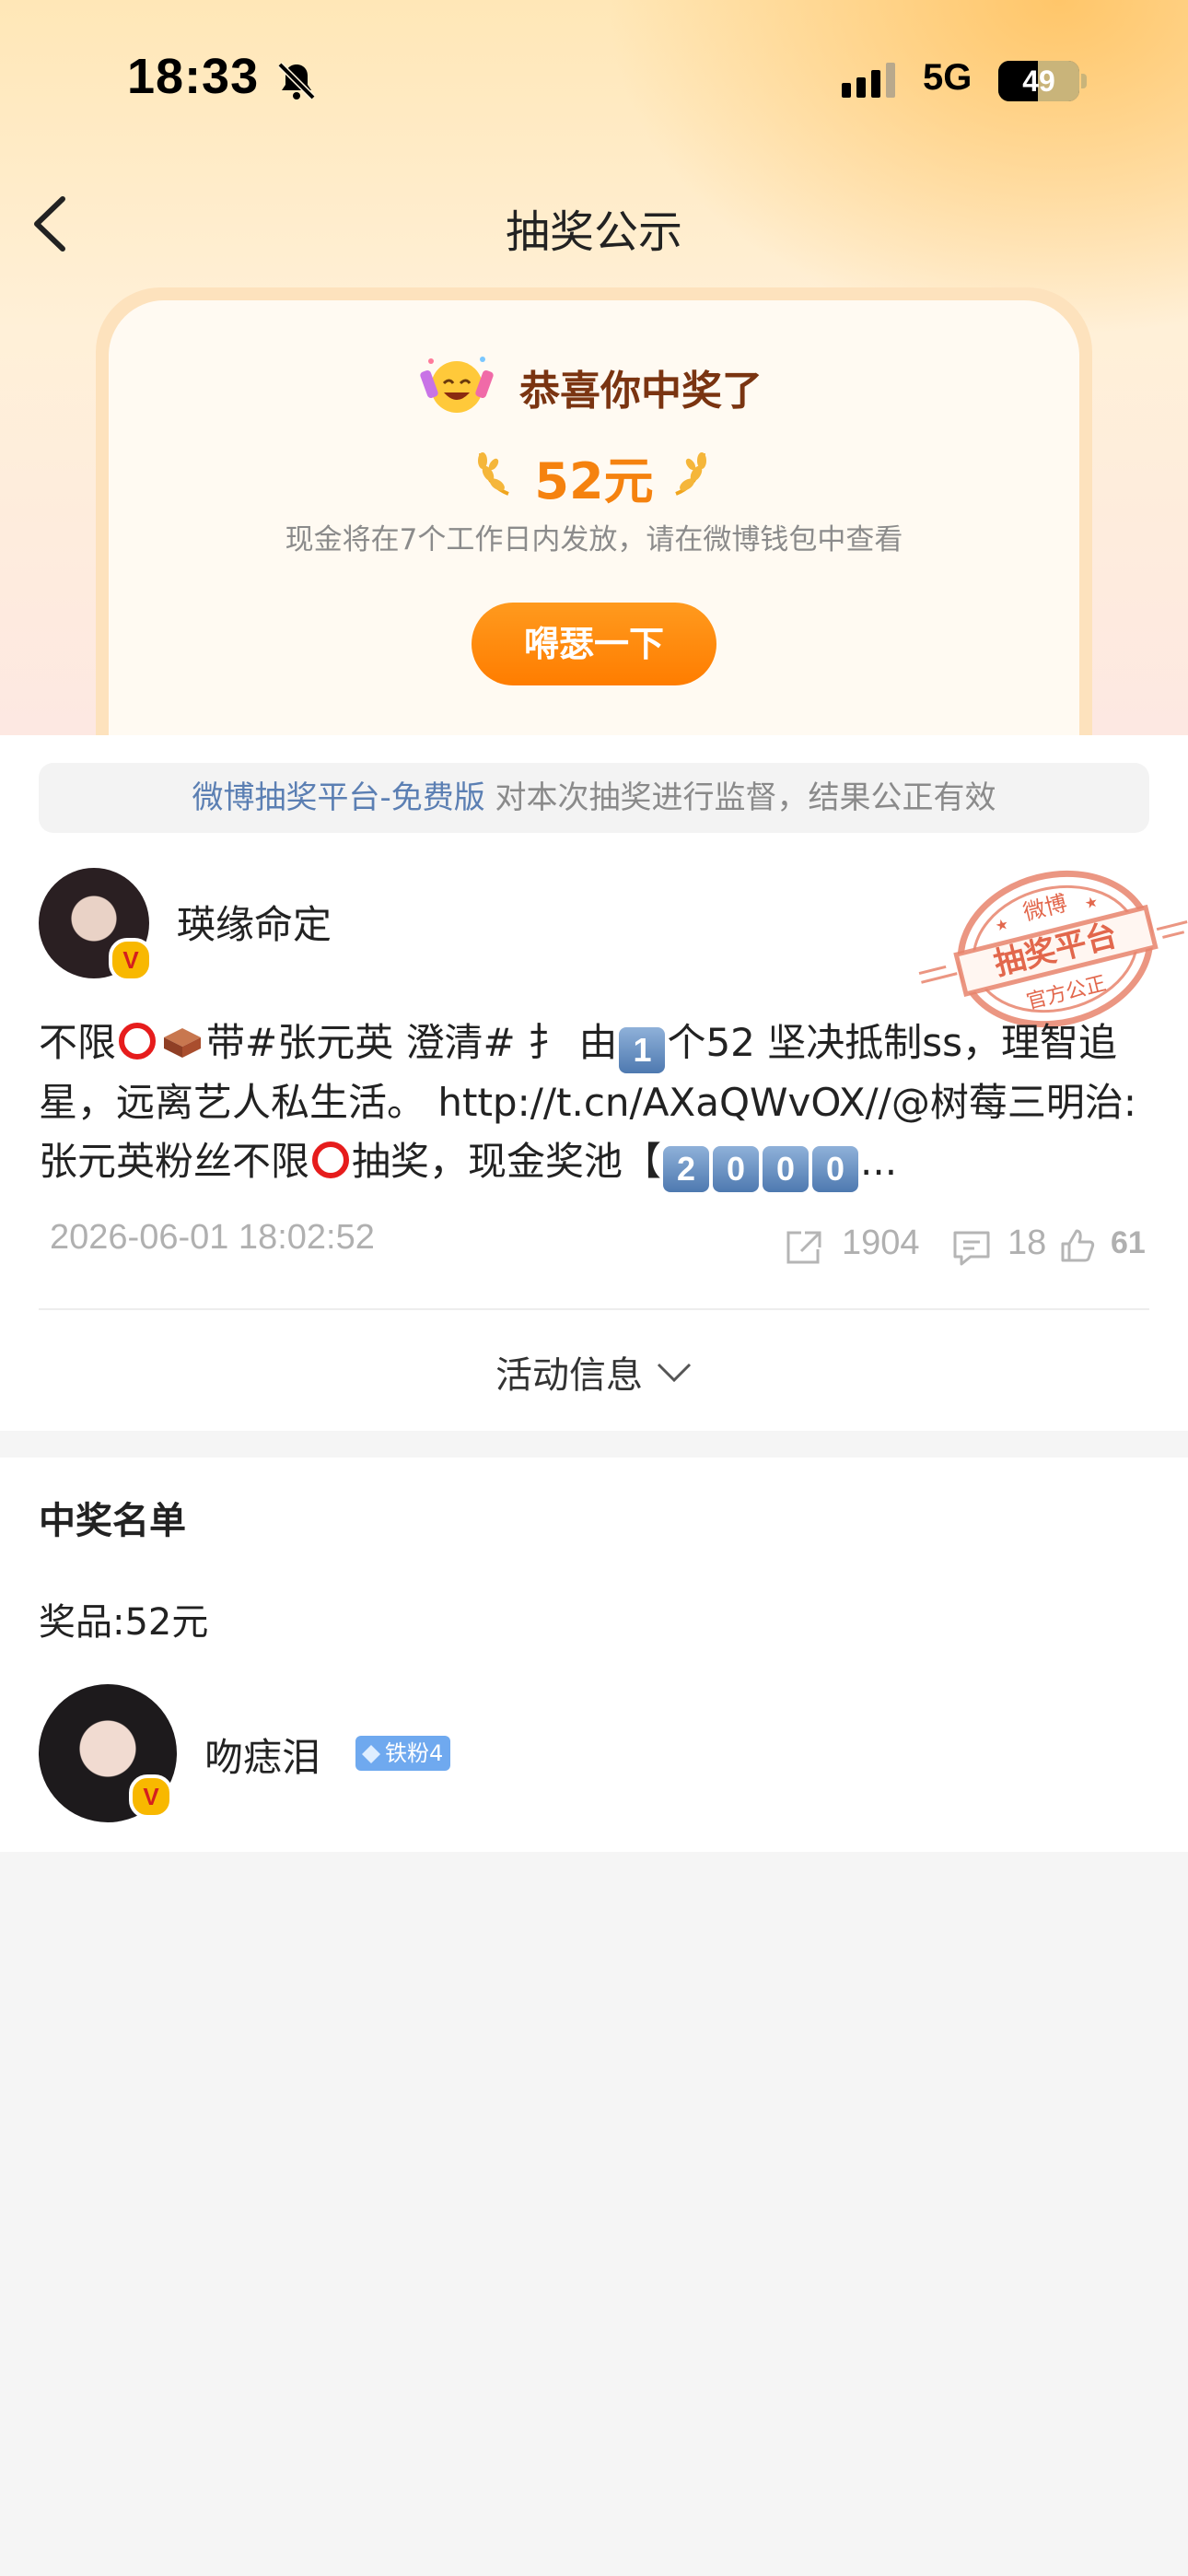  I want to click on comment-count: 18, so click(1026, 1243).